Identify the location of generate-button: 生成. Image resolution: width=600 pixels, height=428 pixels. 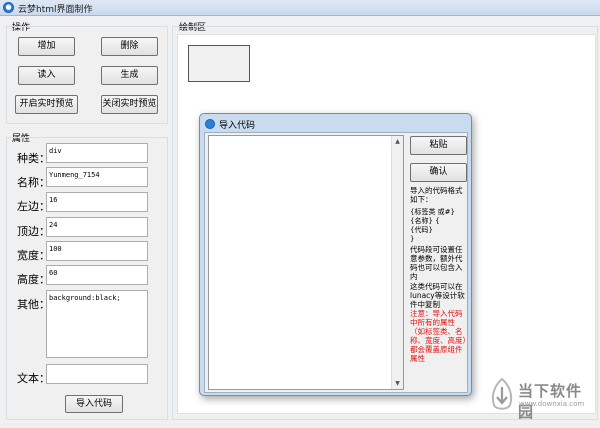
(129, 75).